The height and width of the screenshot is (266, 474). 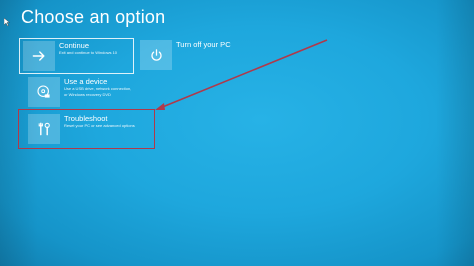 What do you see at coordinates (76, 56) in the screenshot?
I see `continue-option: Continue Exit and continue to Windows 10` at bounding box center [76, 56].